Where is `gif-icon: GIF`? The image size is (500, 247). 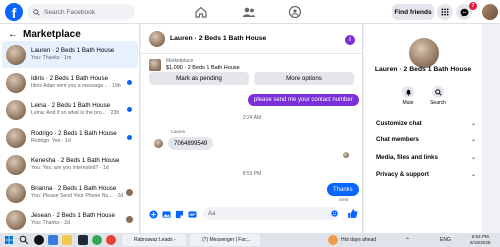
gif-icon: GIF is located at coordinates (192, 214).